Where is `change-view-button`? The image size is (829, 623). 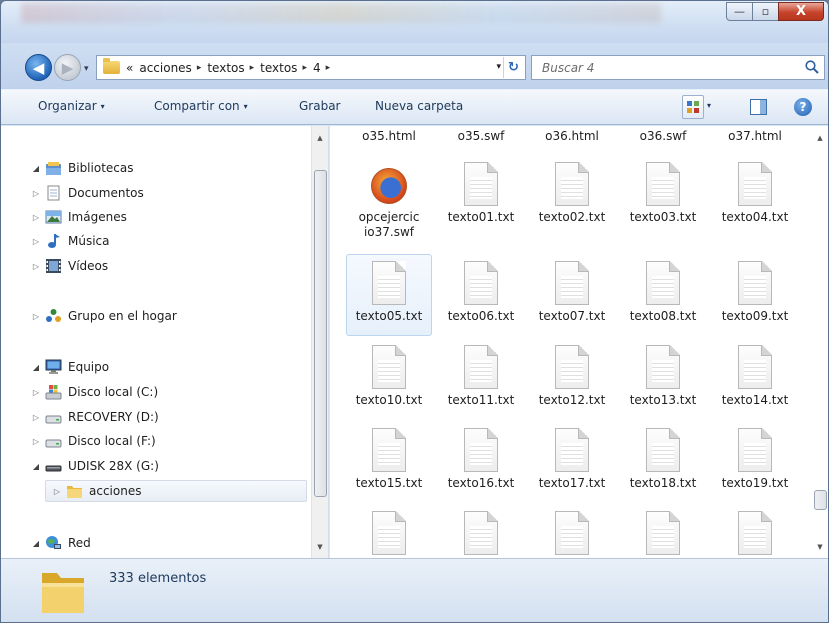 change-view-button is located at coordinates (693, 107).